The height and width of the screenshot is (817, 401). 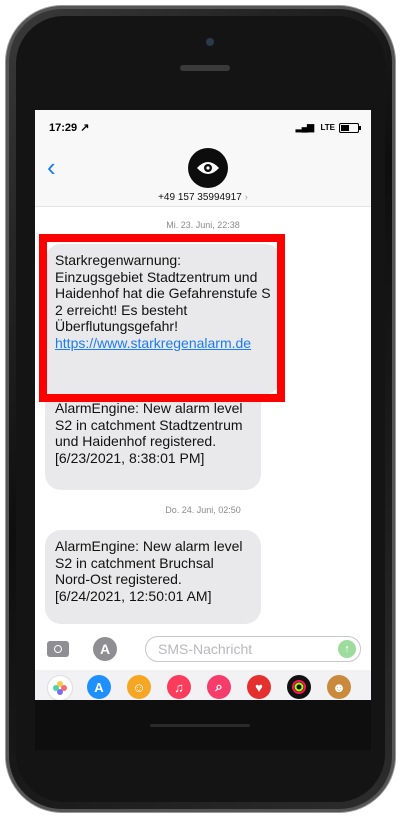 What do you see at coordinates (203, 685) in the screenshot?
I see `app-tray: A ☺ ♫ ⌕ ♥ ☻` at bounding box center [203, 685].